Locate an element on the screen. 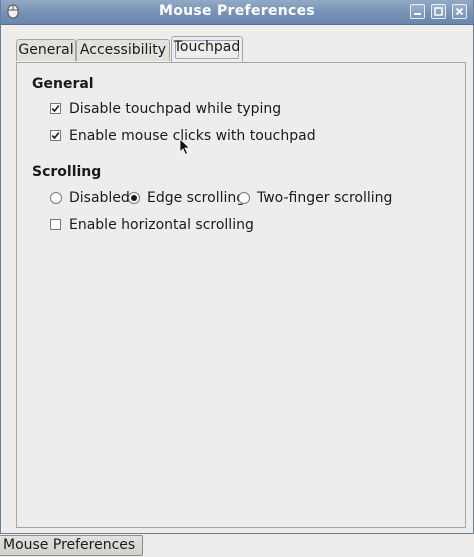 The height and width of the screenshot is (557, 474). window-title: Mouse Preferences is located at coordinates (237, 11).